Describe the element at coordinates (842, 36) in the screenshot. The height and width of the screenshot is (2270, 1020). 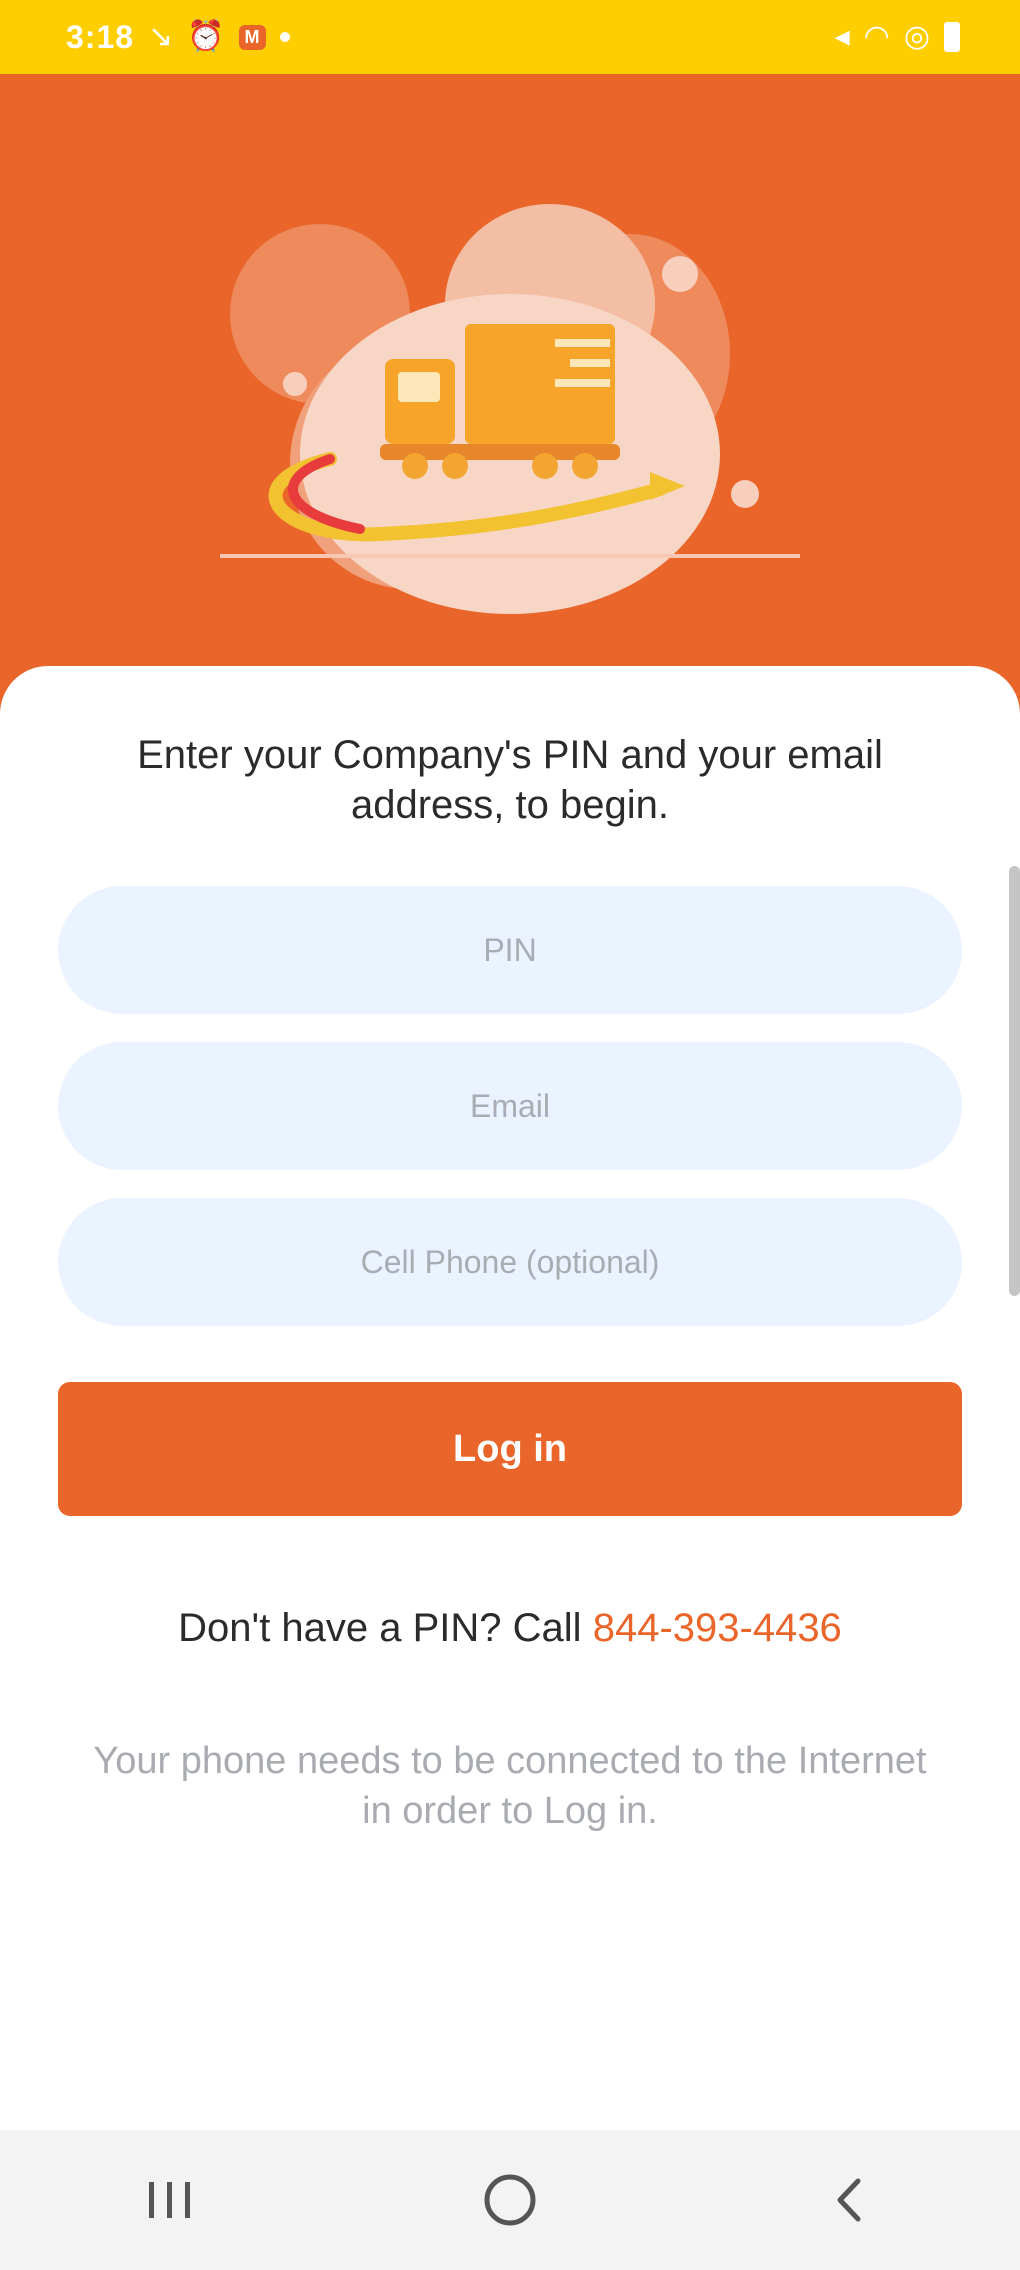
I see `mute-icon: ◂` at that location.